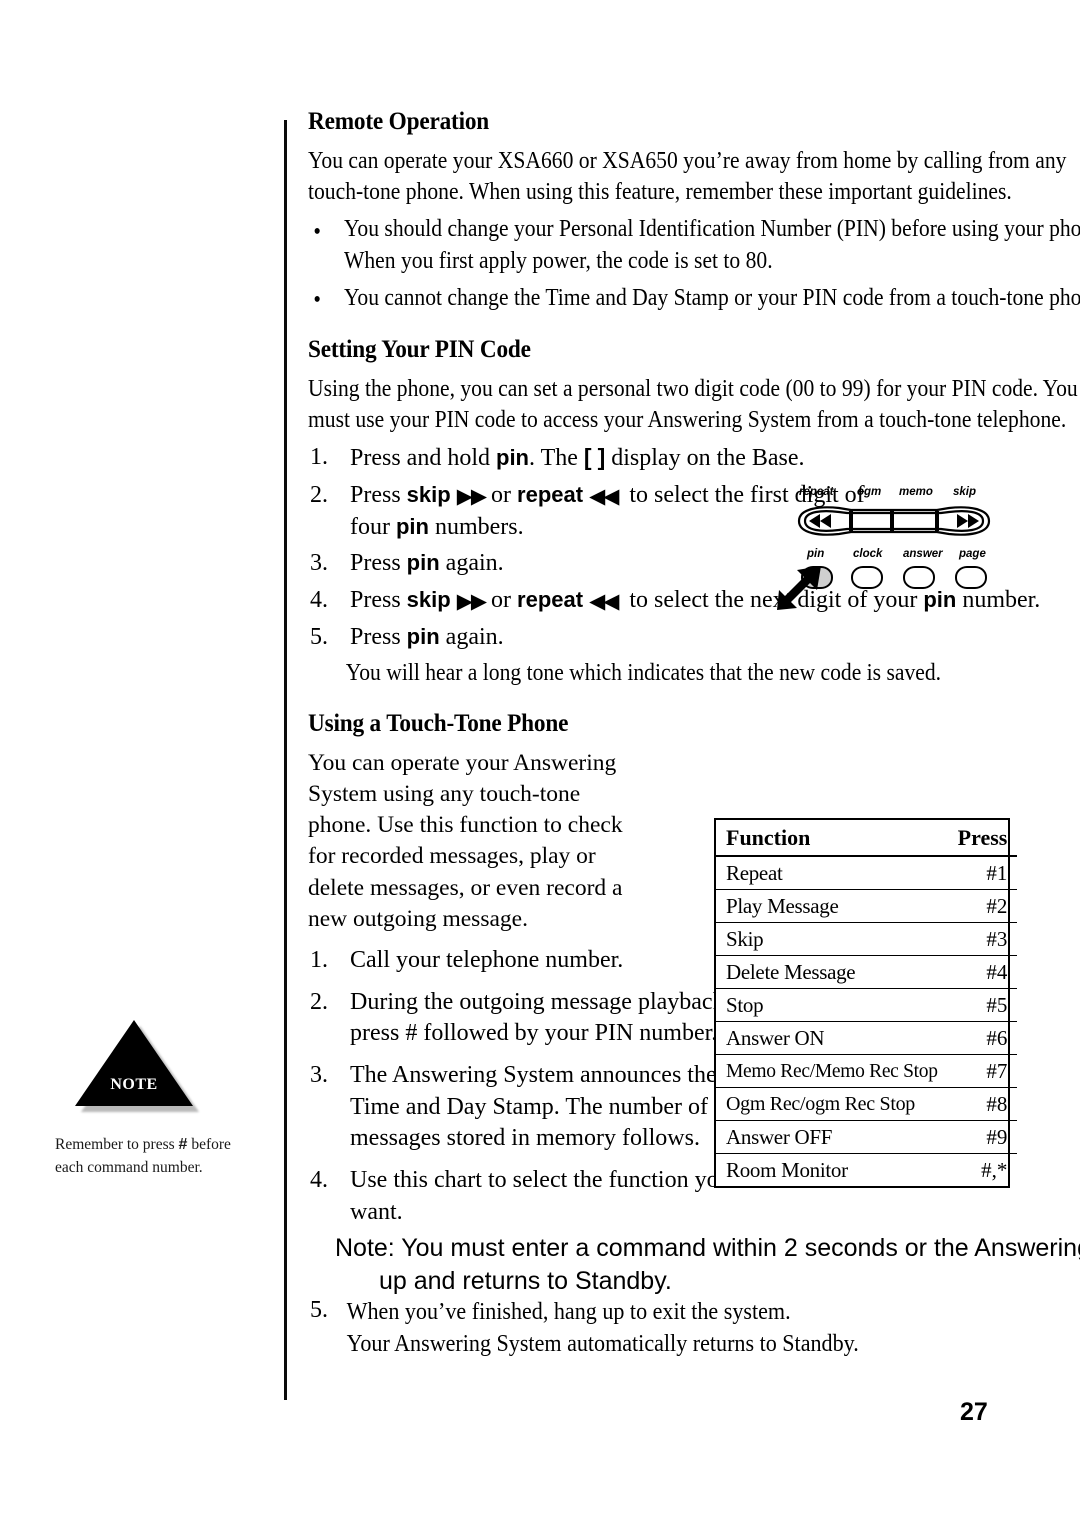 The height and width of the screenshot is (1522, 1080). What do you see at coordinates (832, 1038) in the screenshot?
I see `cell-function: Answer ON` at bounding box center [832, 1038].